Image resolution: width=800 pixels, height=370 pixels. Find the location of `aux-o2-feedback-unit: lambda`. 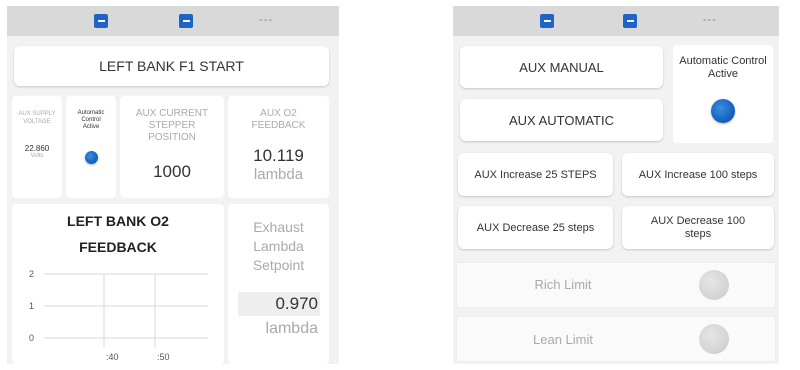

aux-o2-feedback-unit: lambda is located at coordinates (278, 174).